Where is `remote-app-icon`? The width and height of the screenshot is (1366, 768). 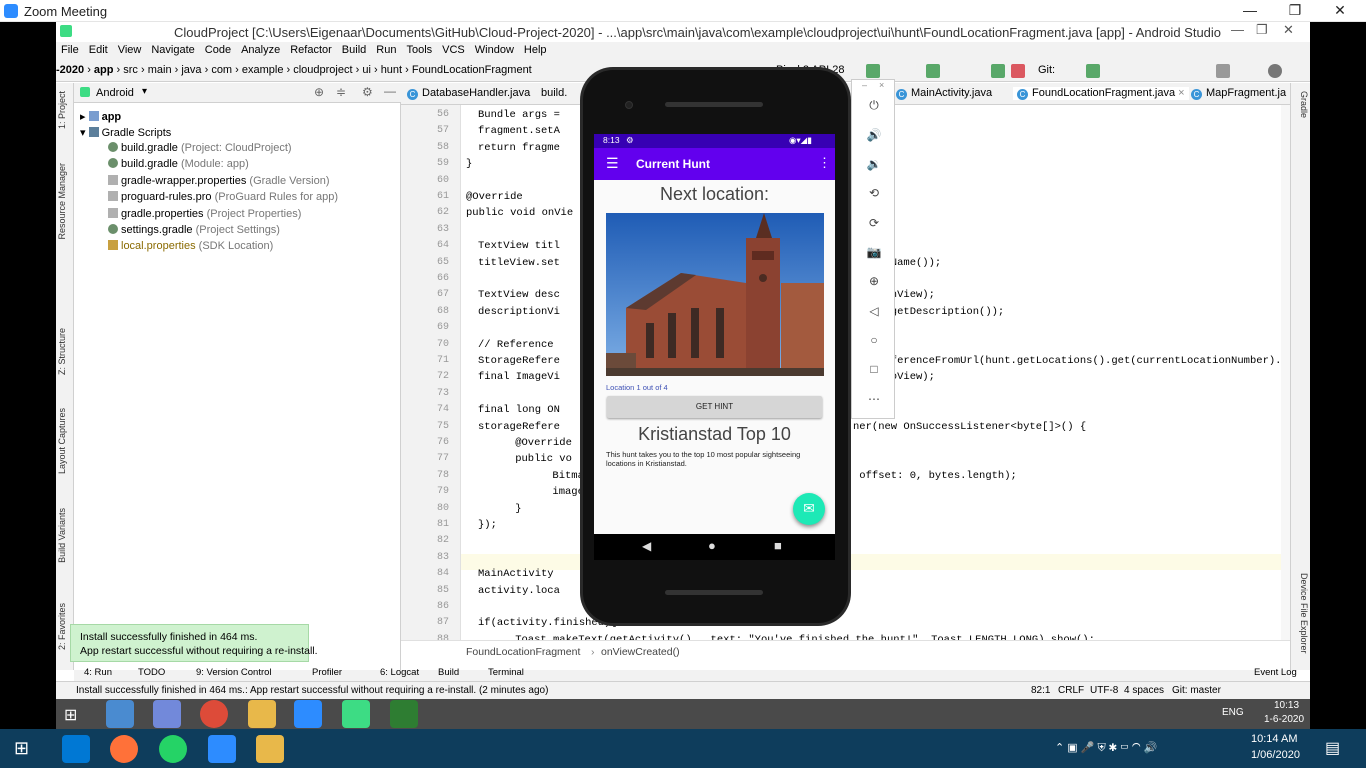
remote-app-icon is located at coordinates (120, 714).